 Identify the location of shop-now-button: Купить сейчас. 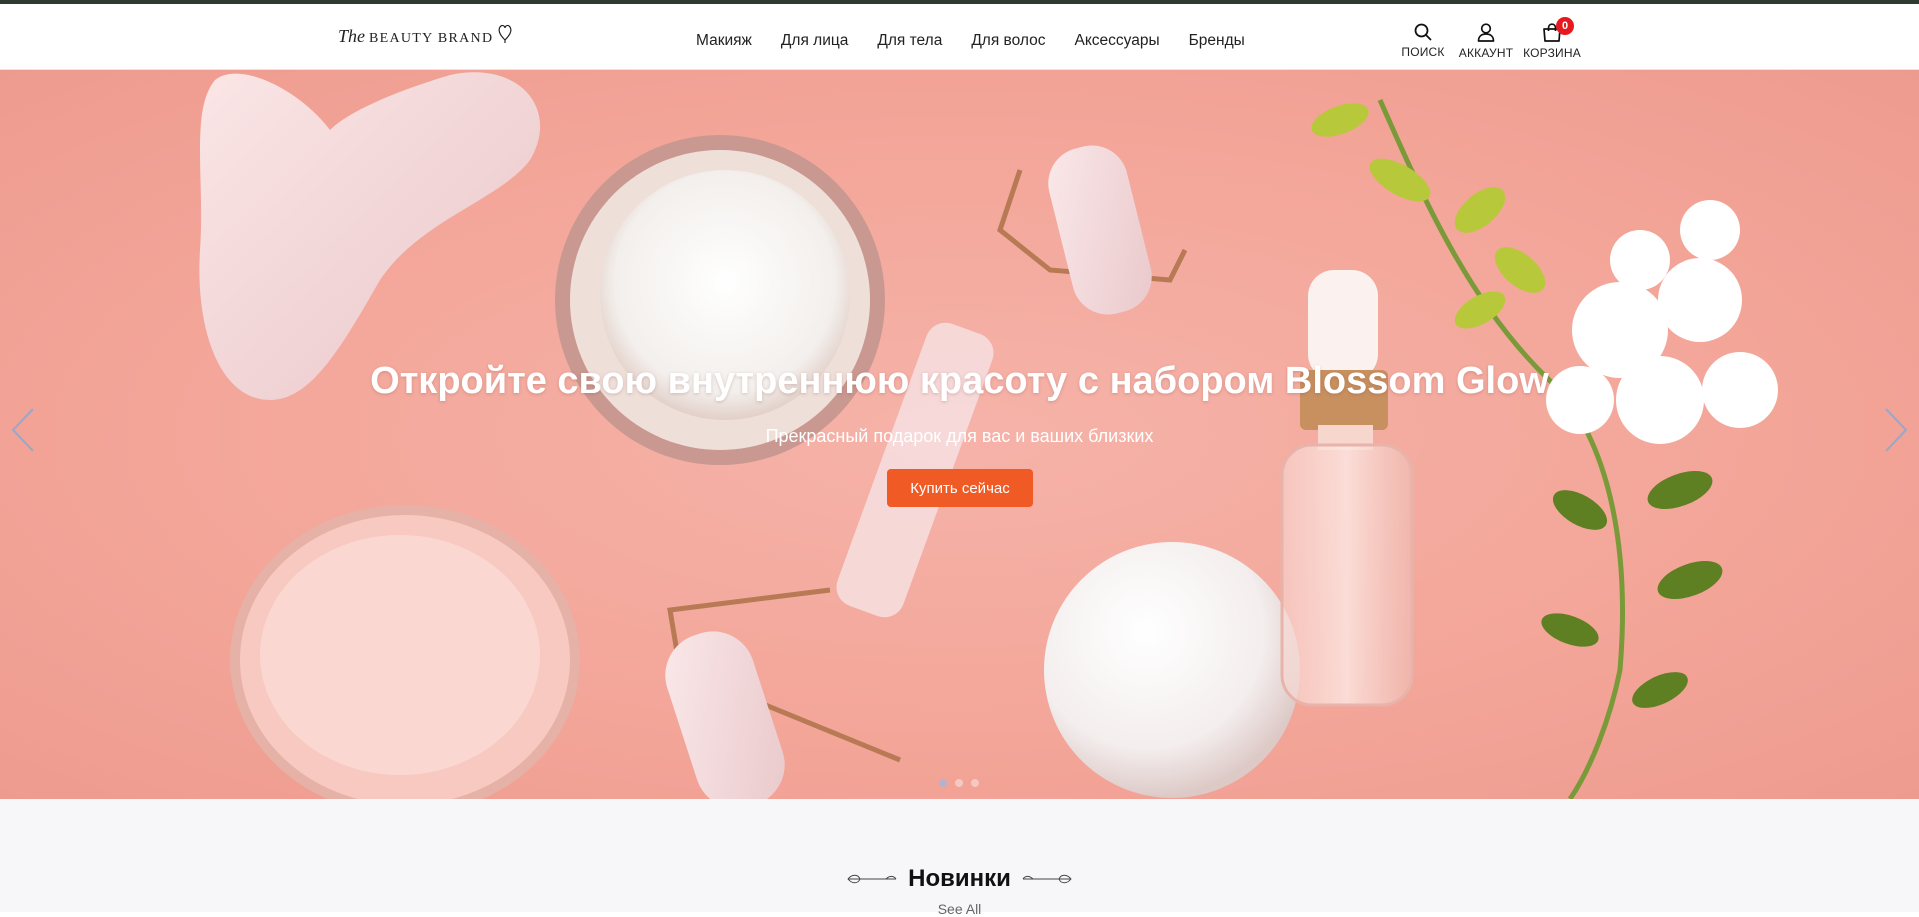
(960, 488).